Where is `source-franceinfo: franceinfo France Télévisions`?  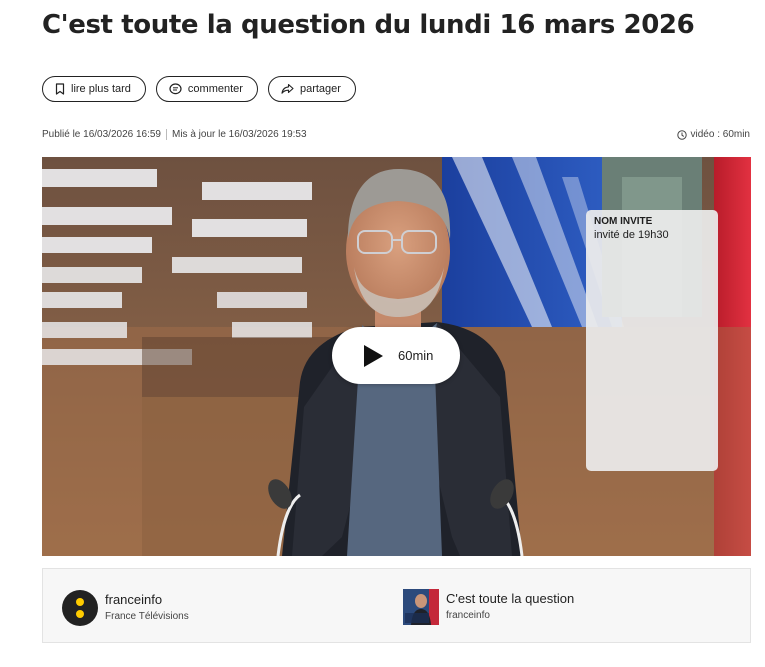
source-franceinfo: franceinfo France Télévisions is located at coordinates (125, 606).